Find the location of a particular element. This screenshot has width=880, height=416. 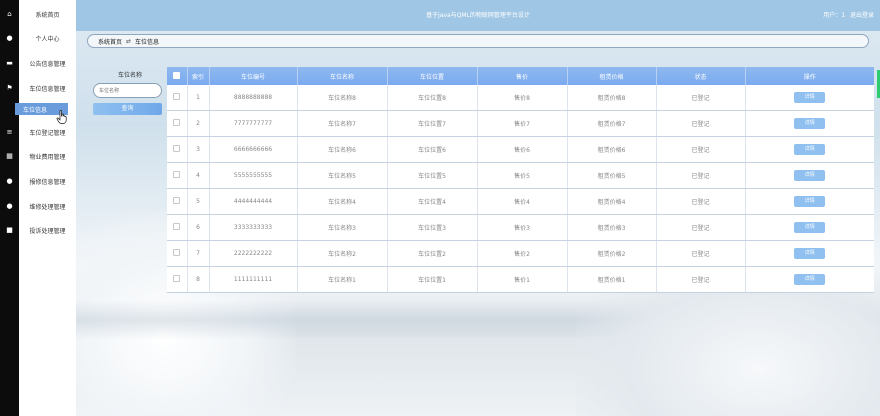

table-cell-code: 8888888888 is located at coordinates (253, 98).